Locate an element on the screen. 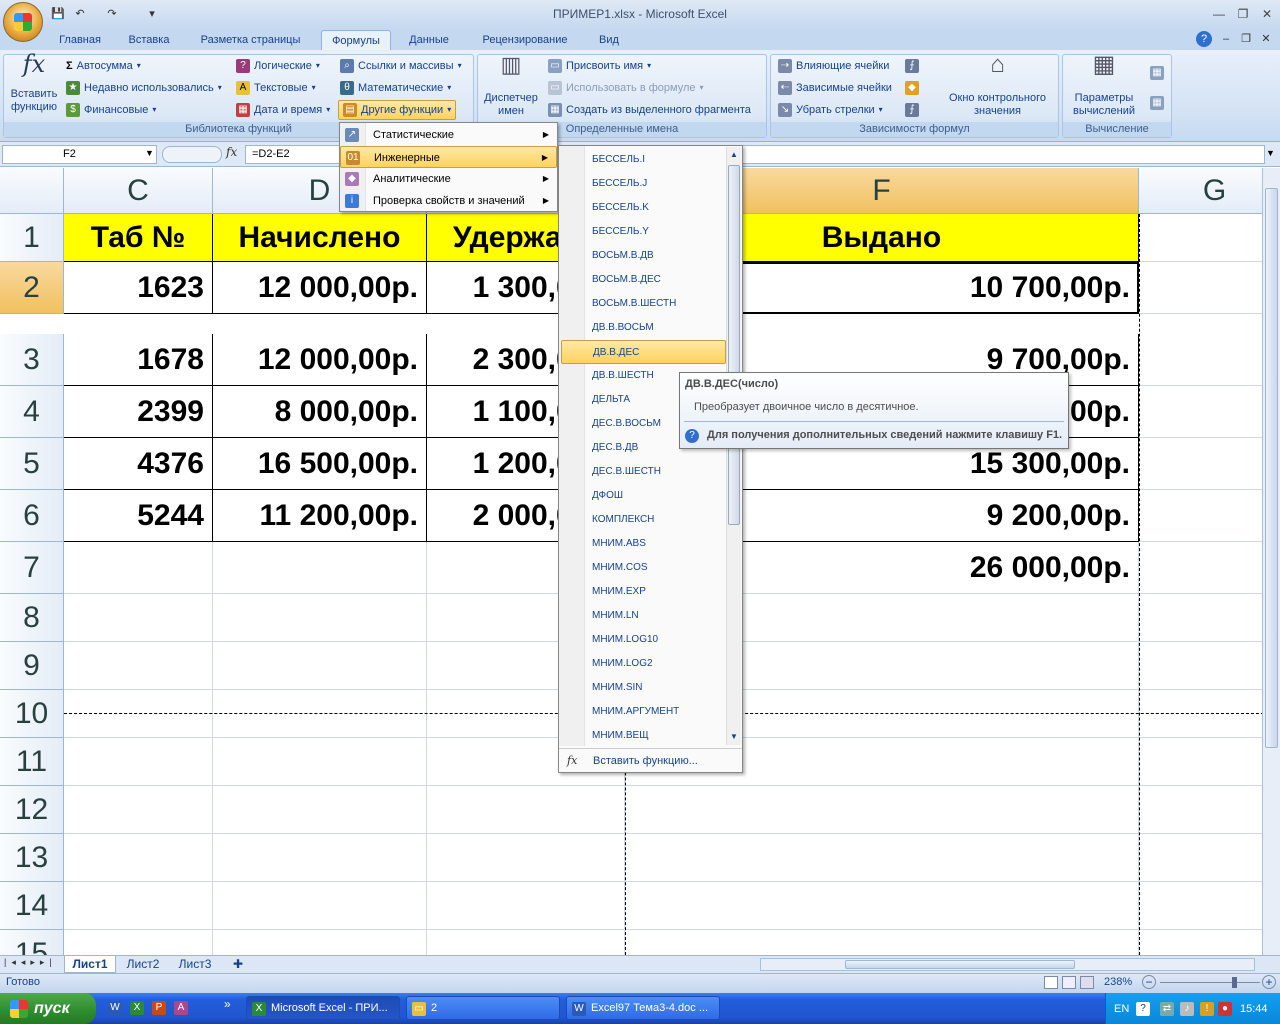  function-item: МНИМ.АРГУМЕНТ is located at coordinates (643, 712).